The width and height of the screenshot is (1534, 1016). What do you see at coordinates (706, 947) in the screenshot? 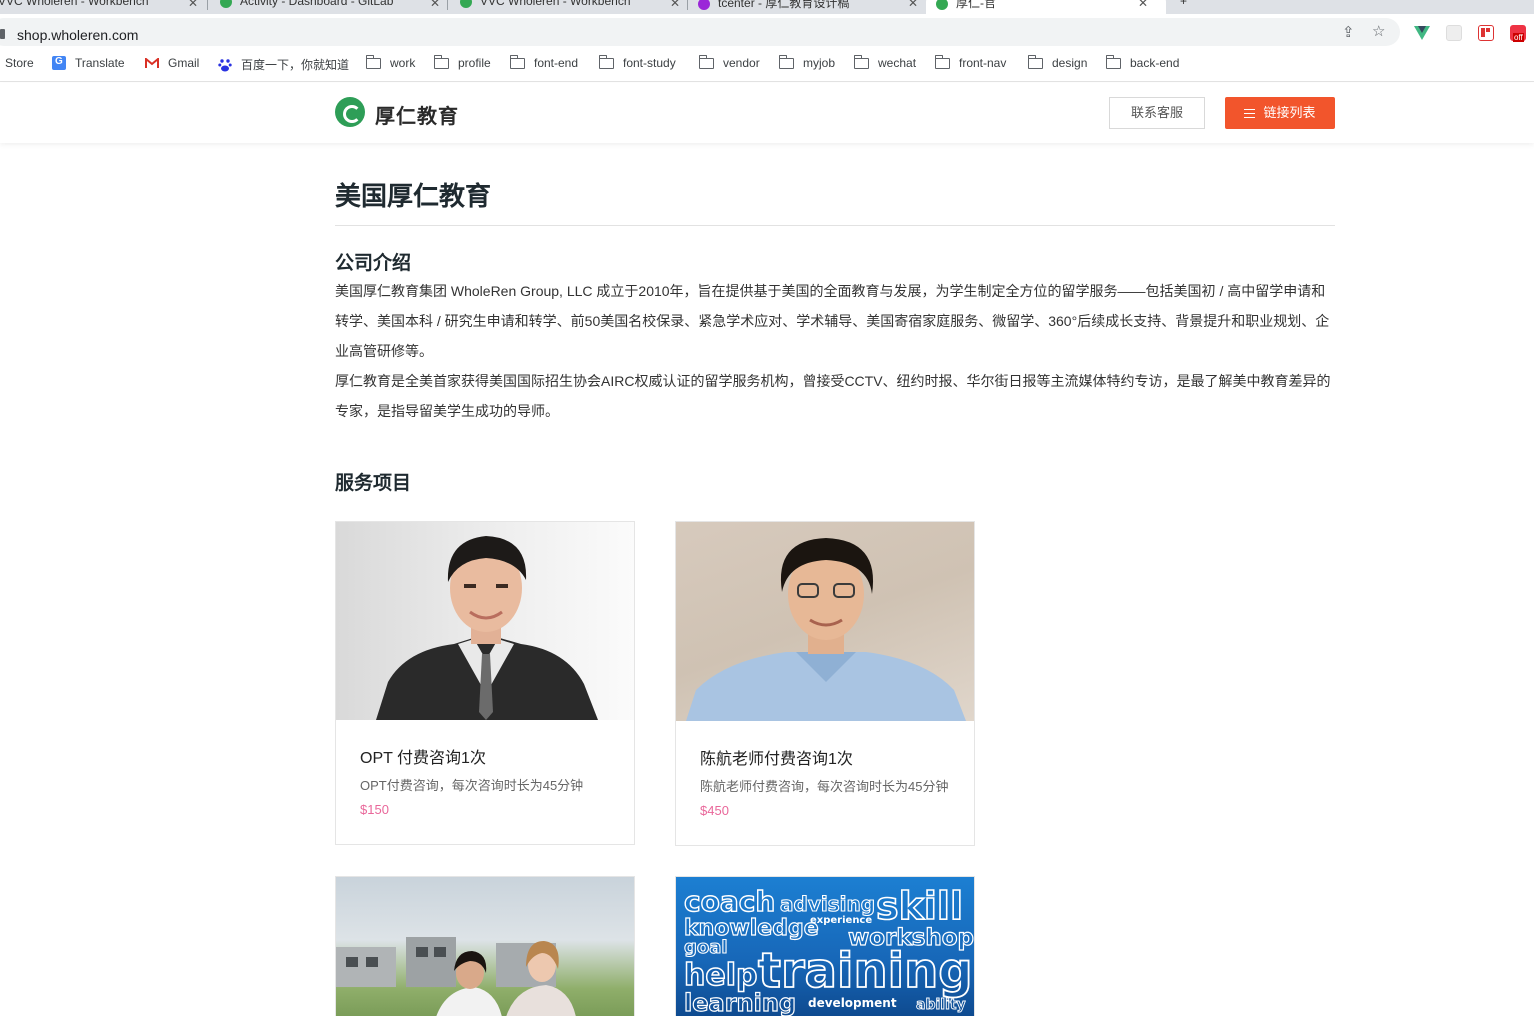
I see `word-cloud-word: goal` at bounding box center [706, 947].